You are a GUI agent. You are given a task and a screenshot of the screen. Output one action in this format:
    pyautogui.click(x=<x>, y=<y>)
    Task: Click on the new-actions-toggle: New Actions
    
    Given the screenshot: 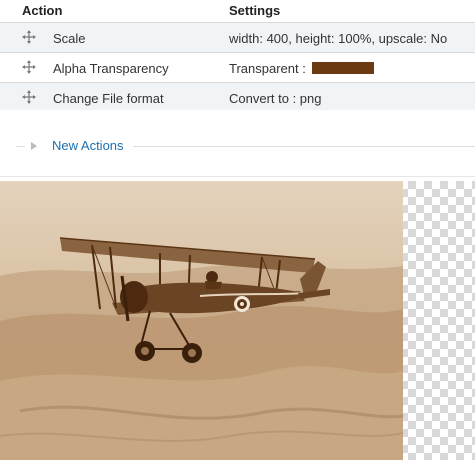 What is the action you would take?
    pyautogui.click(x=77, y=145)
    